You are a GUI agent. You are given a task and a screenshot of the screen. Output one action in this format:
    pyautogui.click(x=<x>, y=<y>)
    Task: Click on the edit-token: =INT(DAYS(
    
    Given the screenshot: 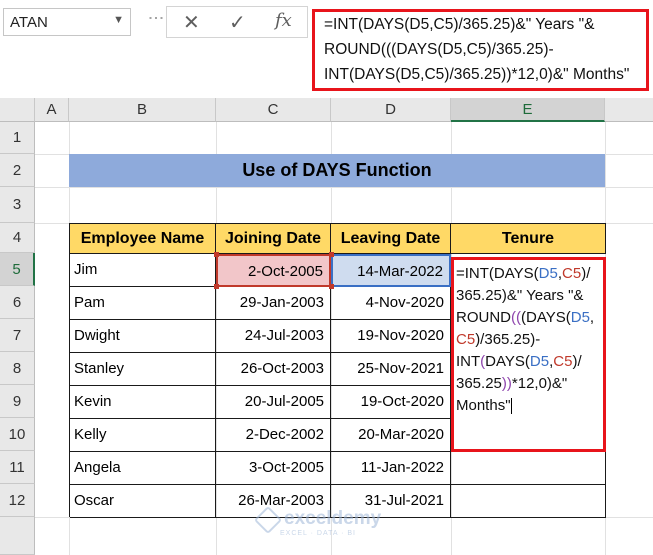 What is the action you would take?
    pyautogui.click(x=497, y=273)
    